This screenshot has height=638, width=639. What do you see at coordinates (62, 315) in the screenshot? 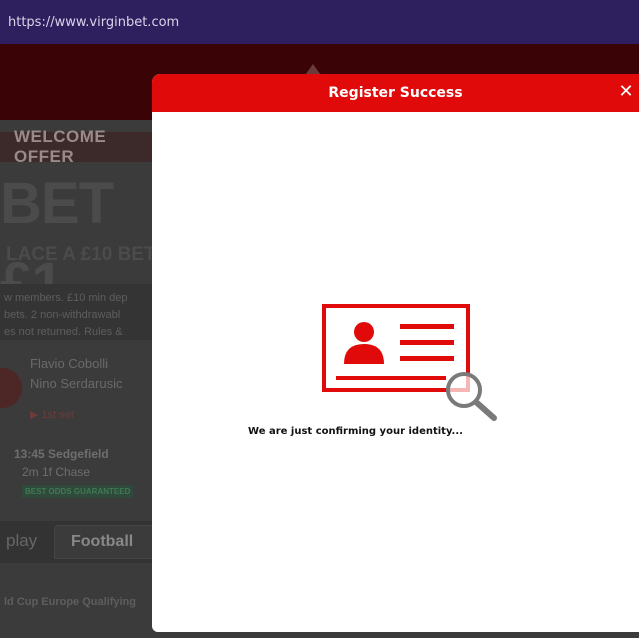
I see `terms-line: bets. 2 non-withdrawabl` at bounding box center [62, 315].